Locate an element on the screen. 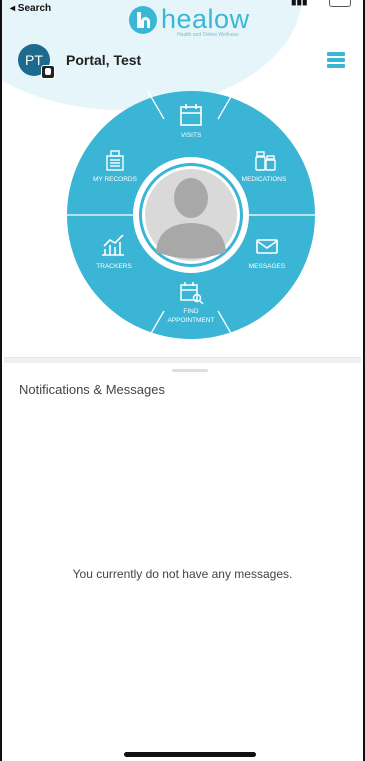 The image size is (365, 761). drag-handle is located at coordinates (190, 370).